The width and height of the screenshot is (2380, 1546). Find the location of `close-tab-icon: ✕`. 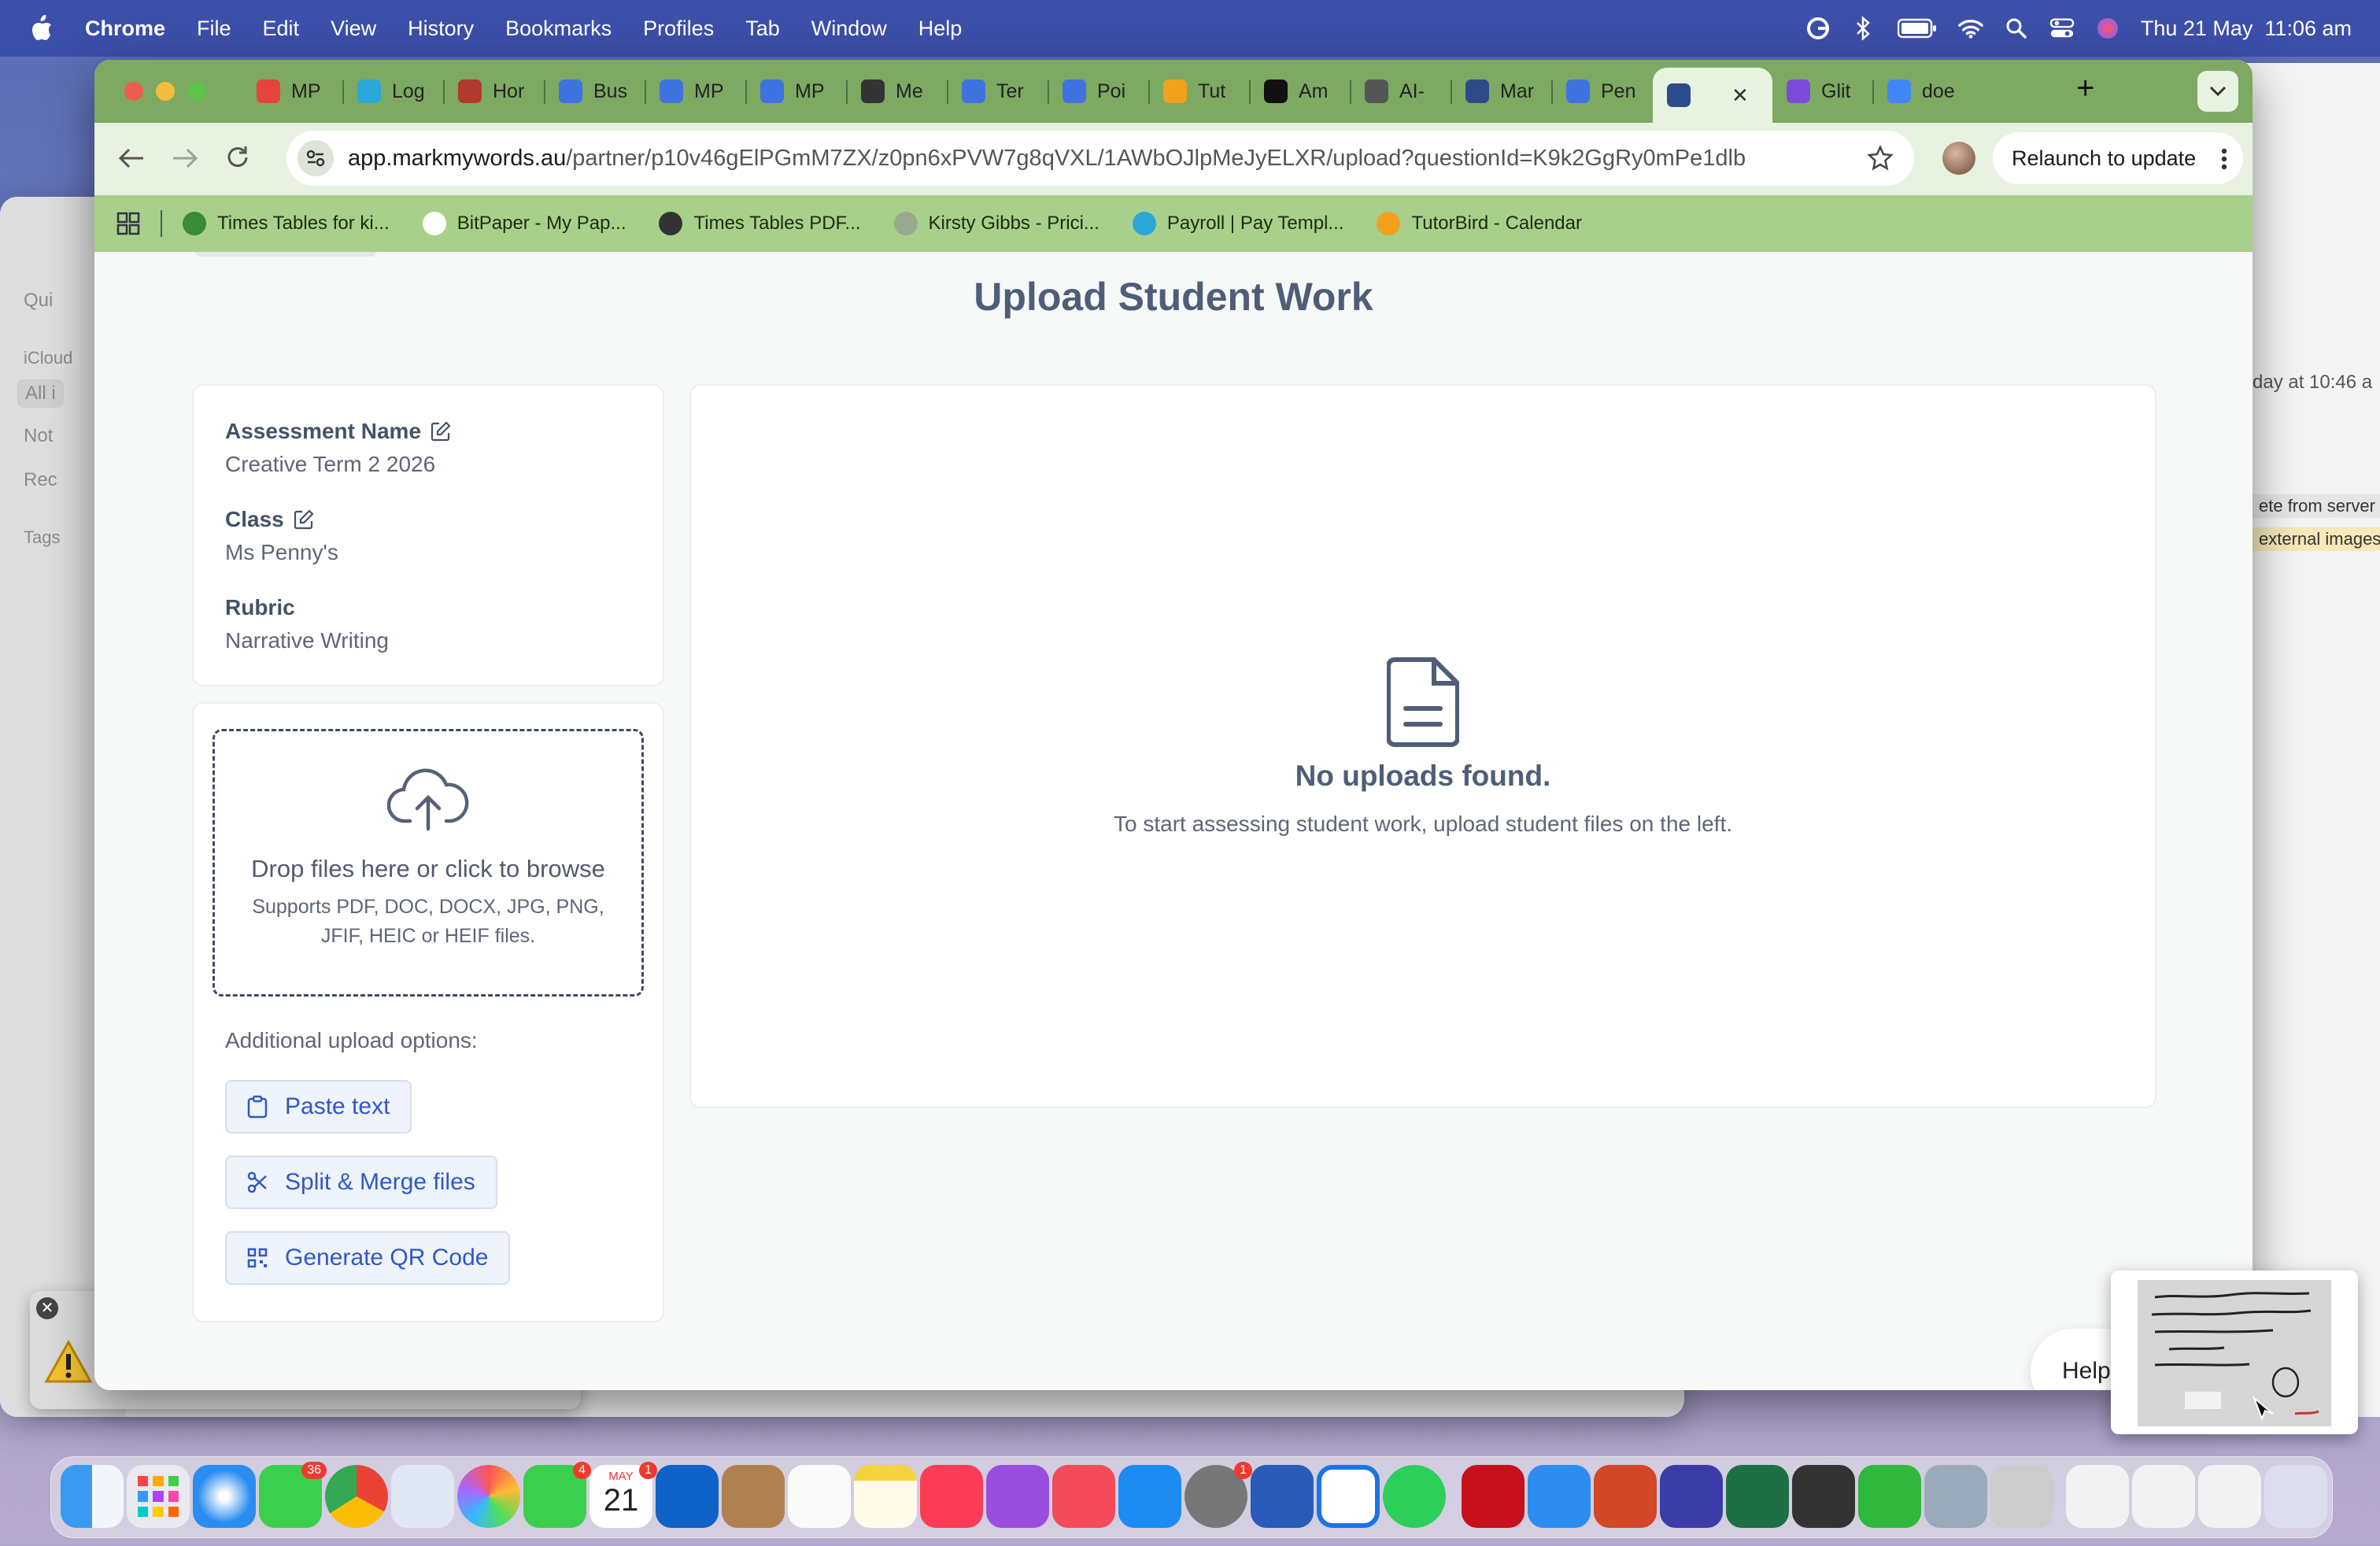

close-tab-icon: ✕ is located at coordinates (1740, 96).